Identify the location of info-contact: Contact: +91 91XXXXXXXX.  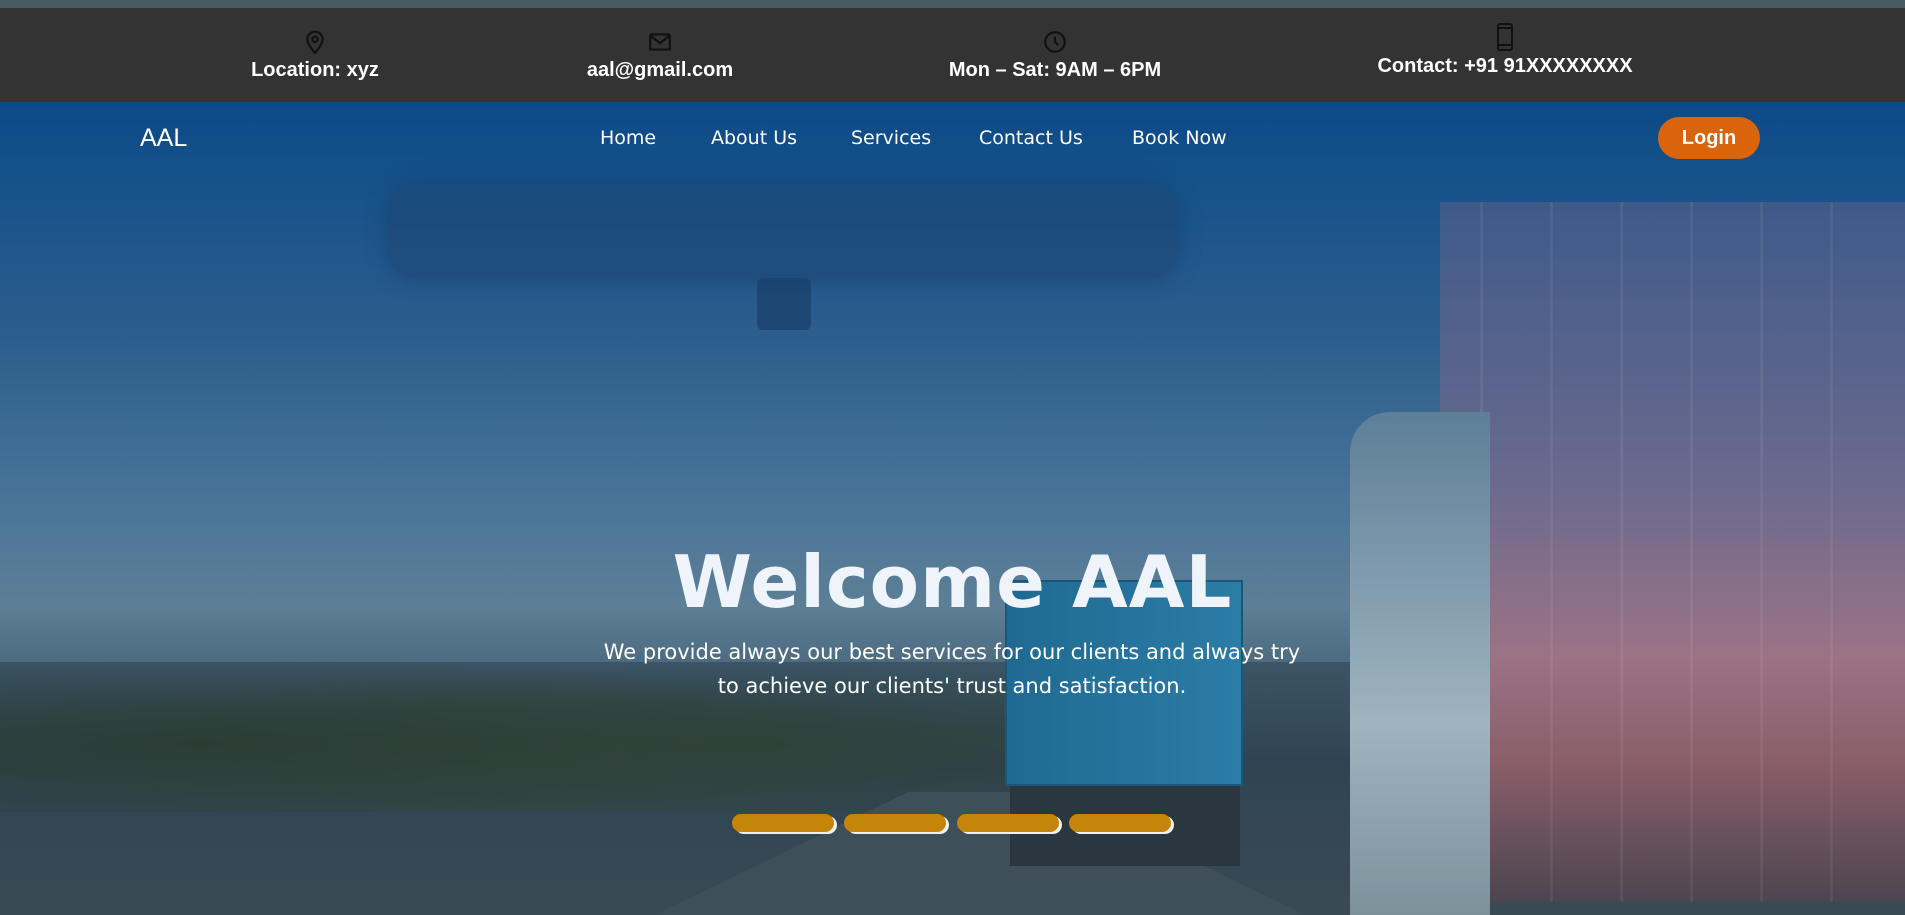
(1505, 55).